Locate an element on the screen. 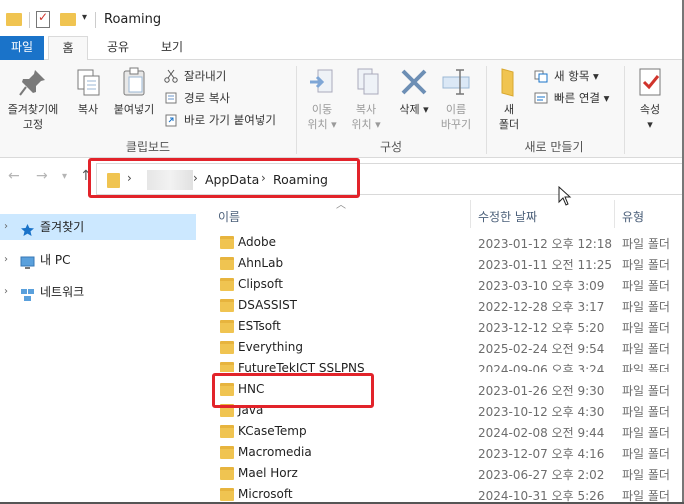  file-date: 2023-01-11 오전 11:25 is located at coordinates (545, 265).